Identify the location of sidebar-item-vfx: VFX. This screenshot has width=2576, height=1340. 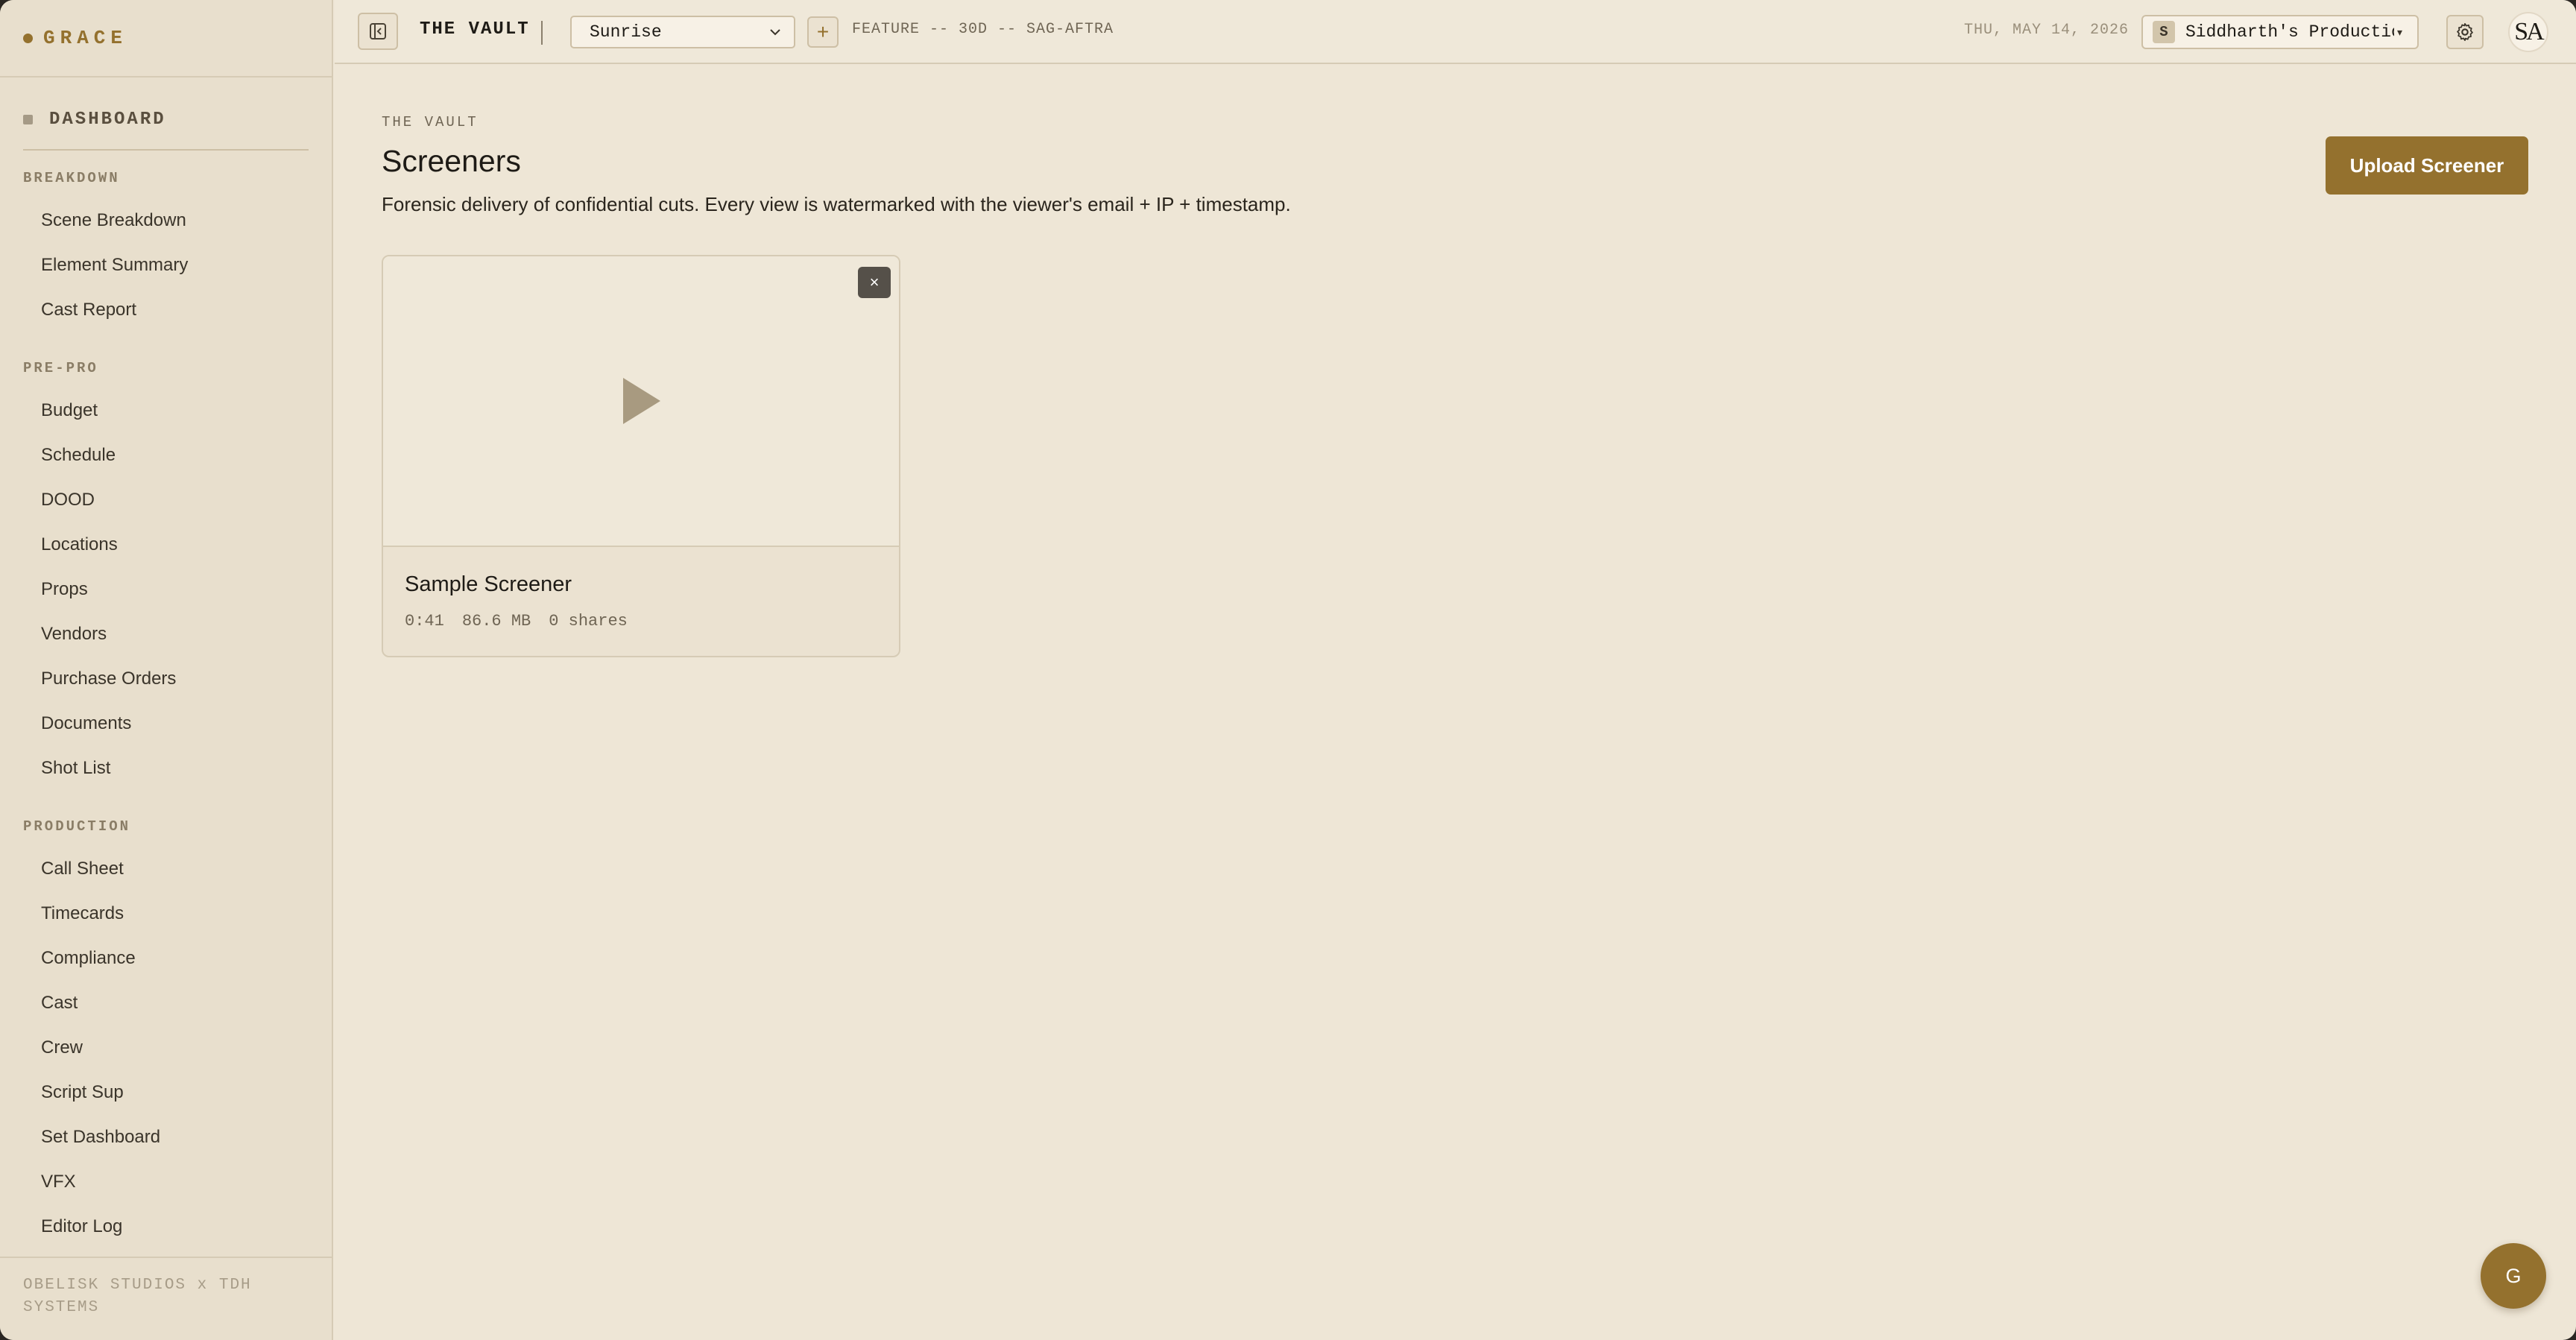
(58, 1182).